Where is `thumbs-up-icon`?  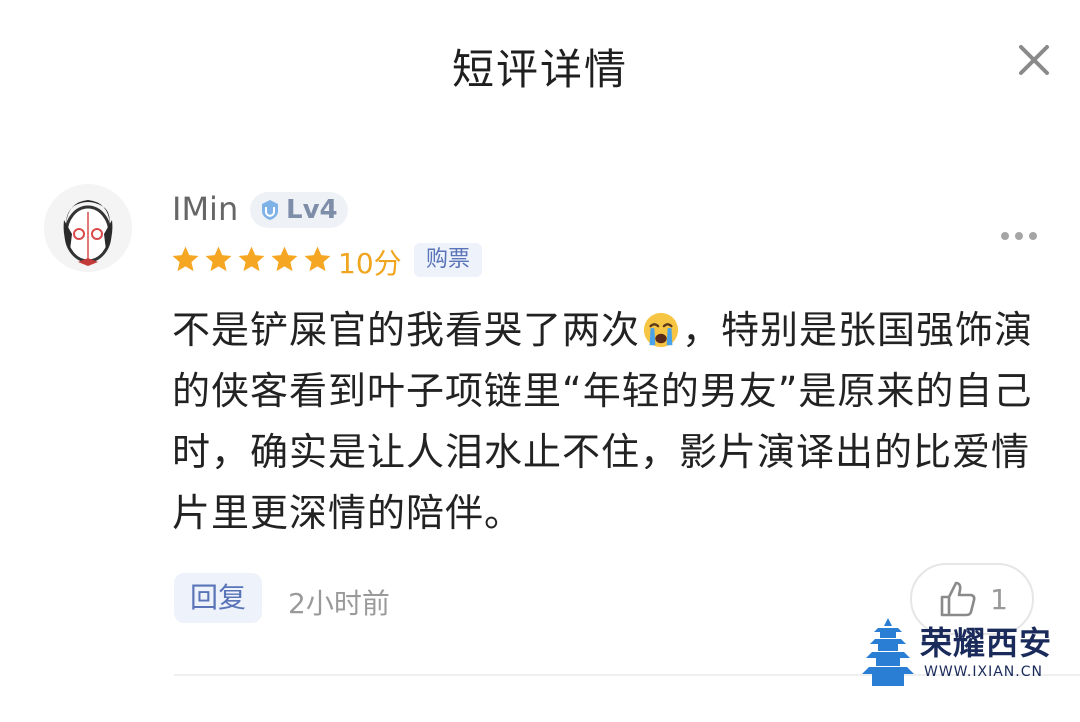 thumbs-up-icon is located at coordinates (958, 599).